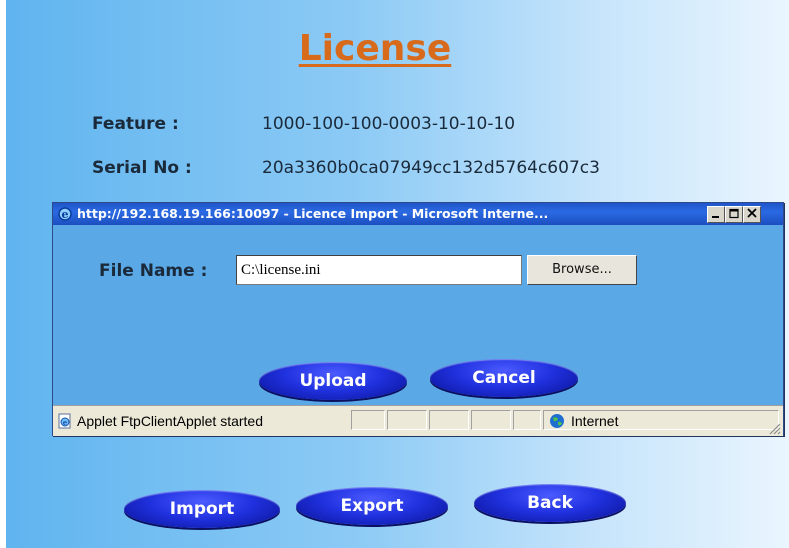 The width and height of the screenshot is (789, 548). I want to click on export-button: Export, so click(372, 506).